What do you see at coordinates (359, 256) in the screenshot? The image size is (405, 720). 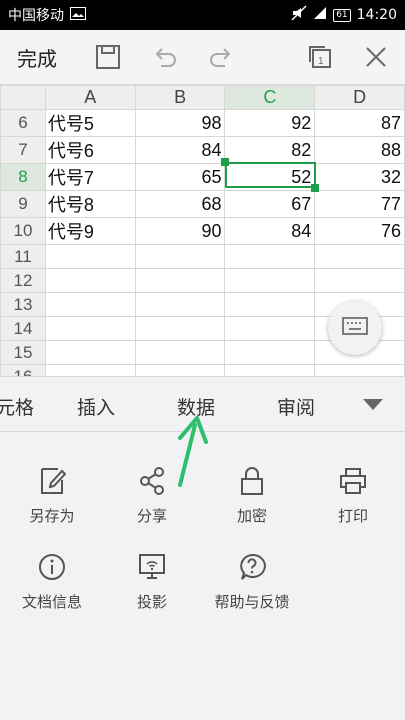 I see `cell-d11` at bounding box center [359, 256].